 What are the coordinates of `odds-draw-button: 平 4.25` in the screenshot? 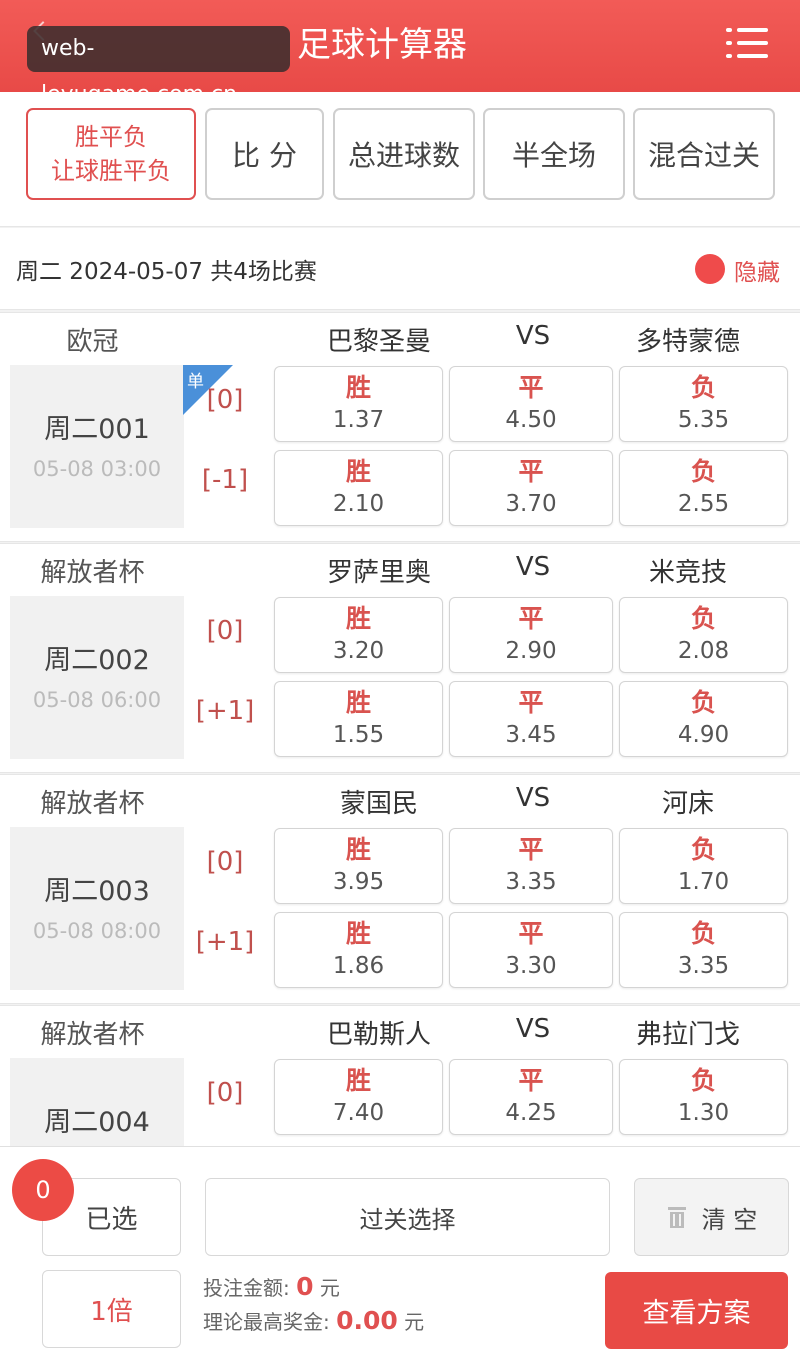 It's located at (531, 1097).